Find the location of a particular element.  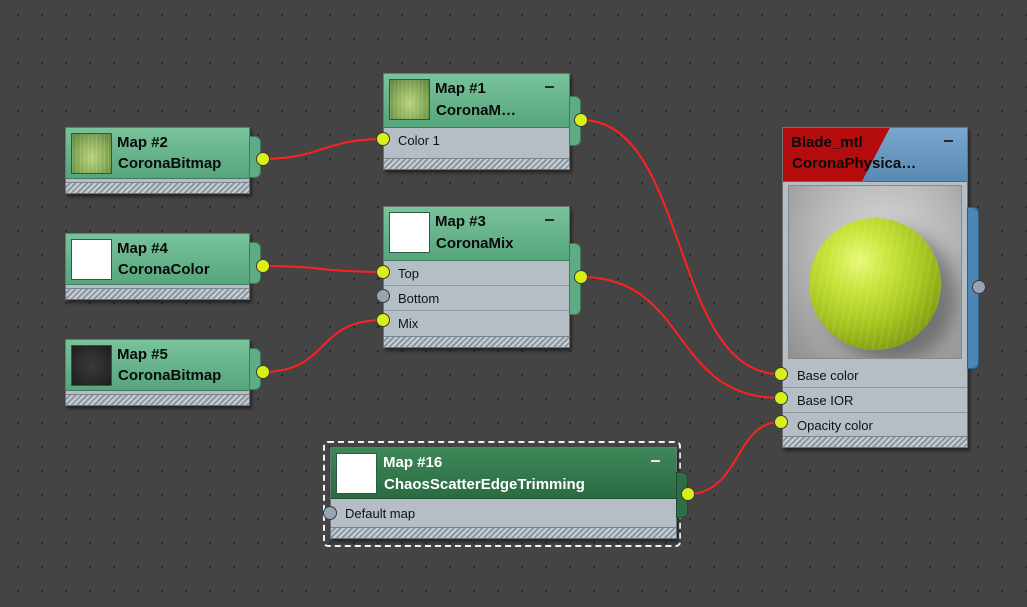

node-map2-header: Map #2 CoronaBitmap is located at coordinates (157, 153).